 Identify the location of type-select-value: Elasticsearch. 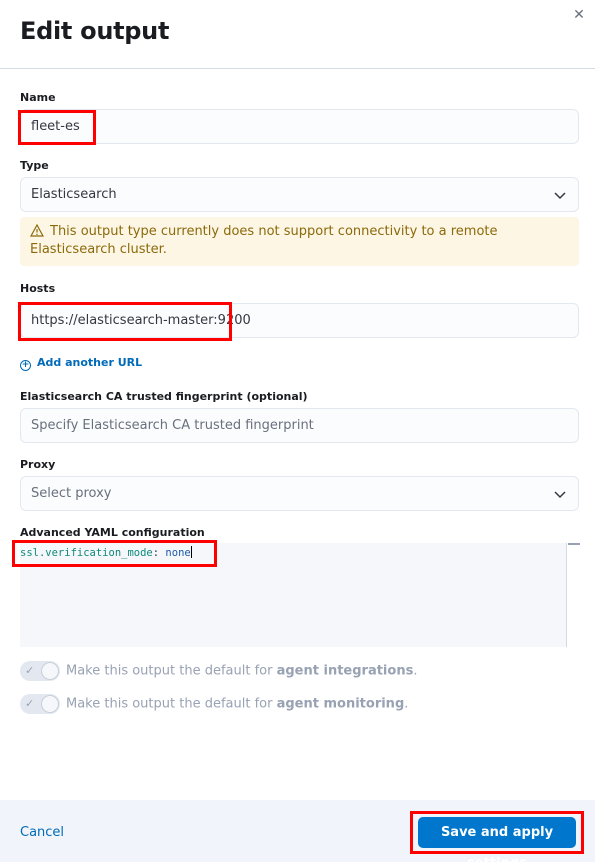
(74, 194).